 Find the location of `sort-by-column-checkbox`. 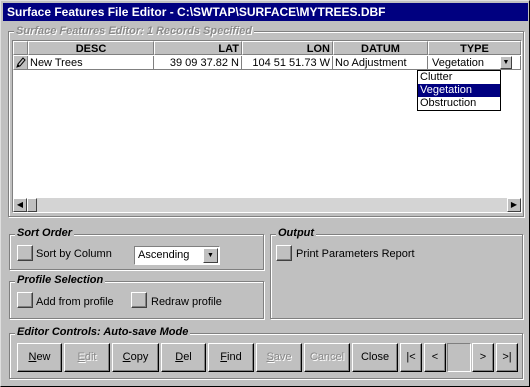

sort-by-column-checkbox is located at coordinates (25, 253).